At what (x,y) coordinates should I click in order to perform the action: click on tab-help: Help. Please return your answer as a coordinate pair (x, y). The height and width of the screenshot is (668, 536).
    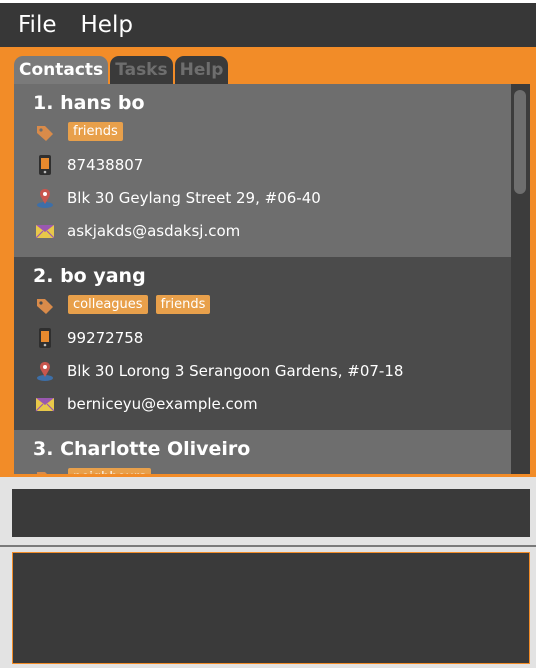
    Looking at the image, I should click on (201, 70).